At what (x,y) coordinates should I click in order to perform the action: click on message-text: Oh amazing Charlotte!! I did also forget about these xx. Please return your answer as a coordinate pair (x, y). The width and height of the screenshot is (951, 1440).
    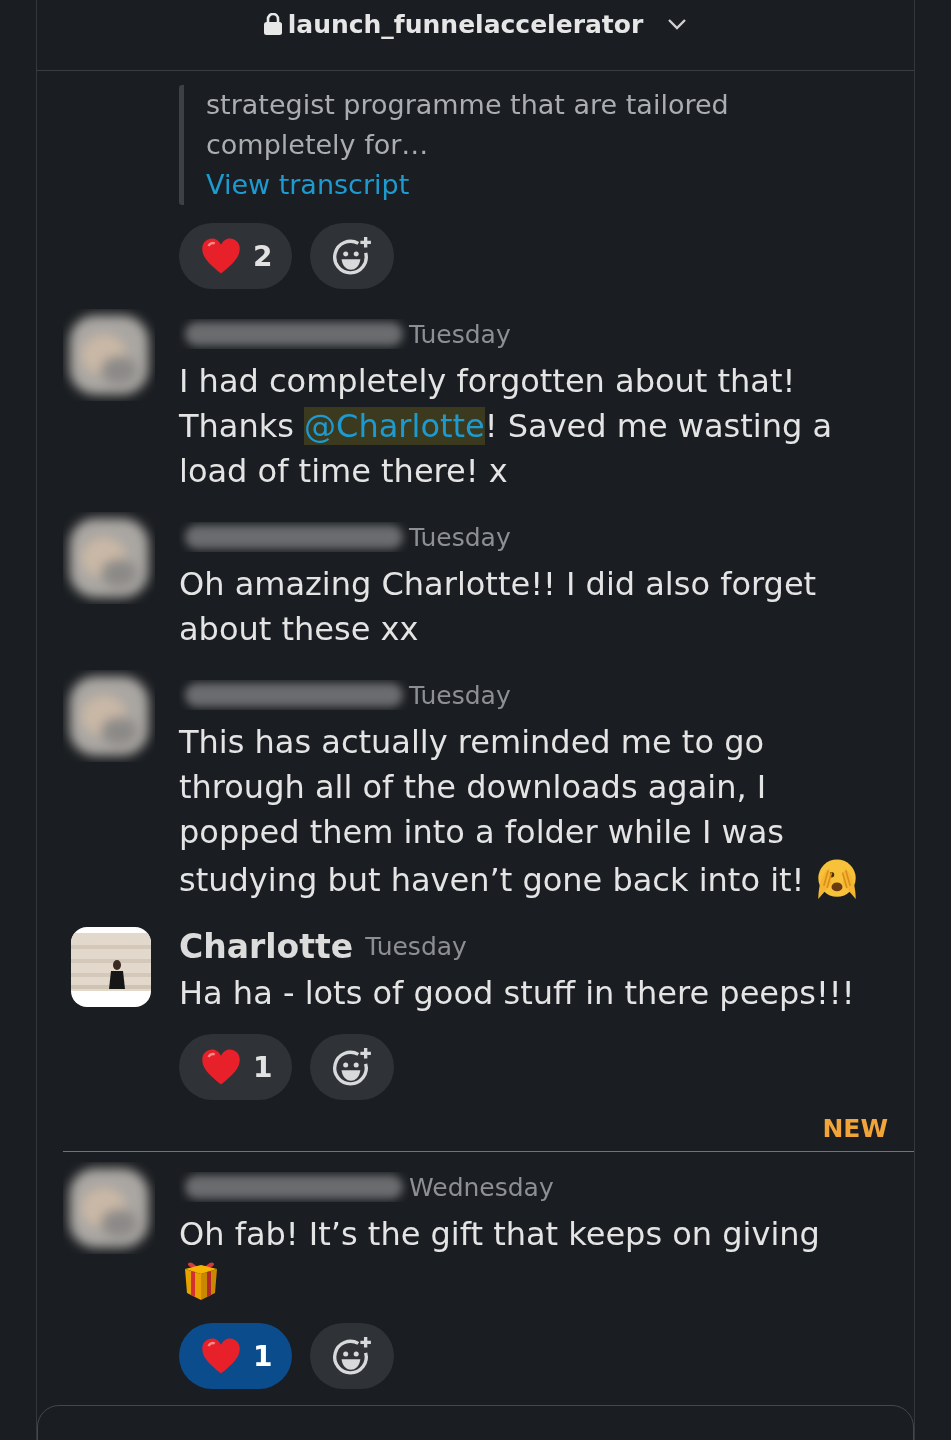
    Looking at the image, I should click on (498, 607).